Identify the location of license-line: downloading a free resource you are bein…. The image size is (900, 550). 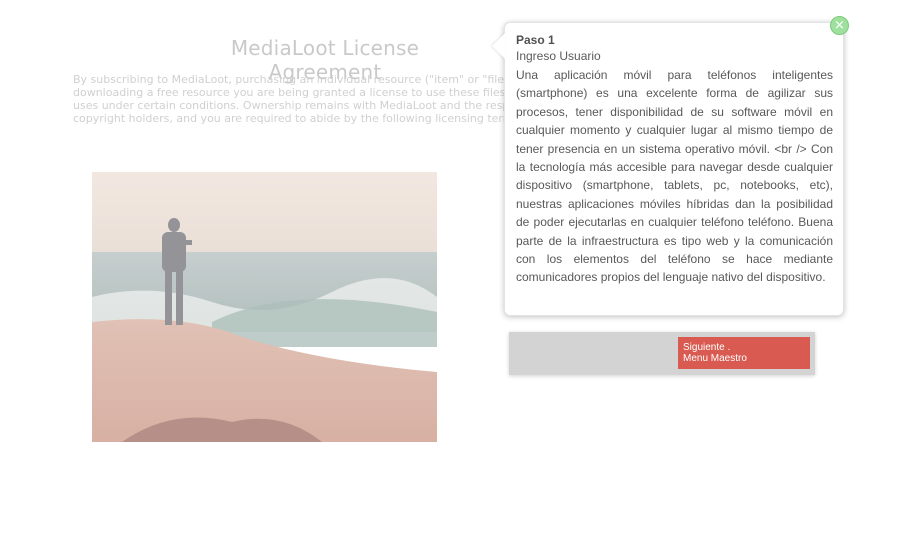
(293, 92).